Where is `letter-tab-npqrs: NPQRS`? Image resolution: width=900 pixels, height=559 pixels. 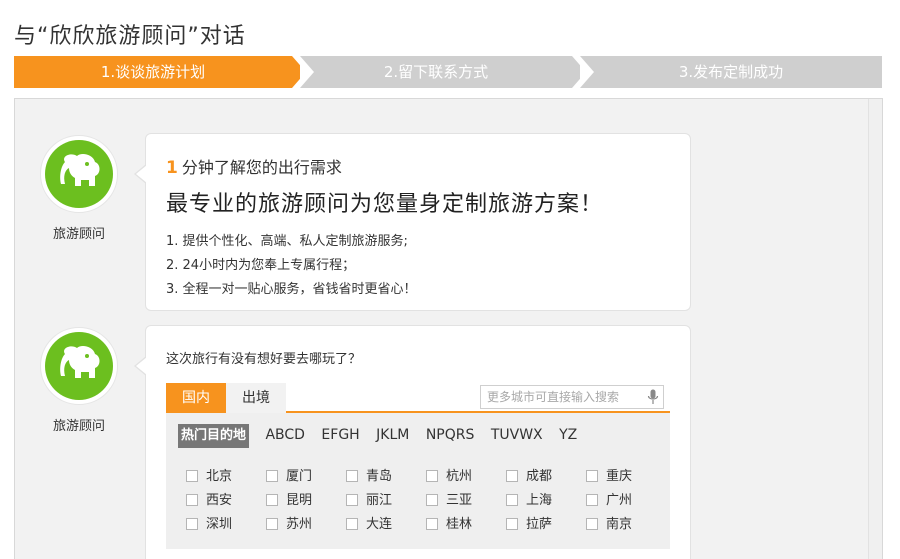 letter-tab-npqrs: NPQRS is located at coordinates (450, 435).